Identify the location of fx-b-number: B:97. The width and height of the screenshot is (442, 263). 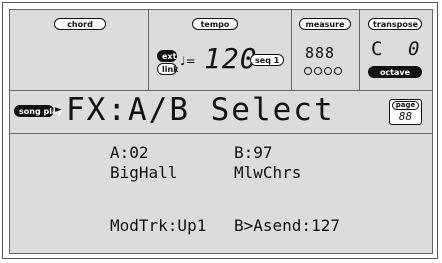
(253, 152).